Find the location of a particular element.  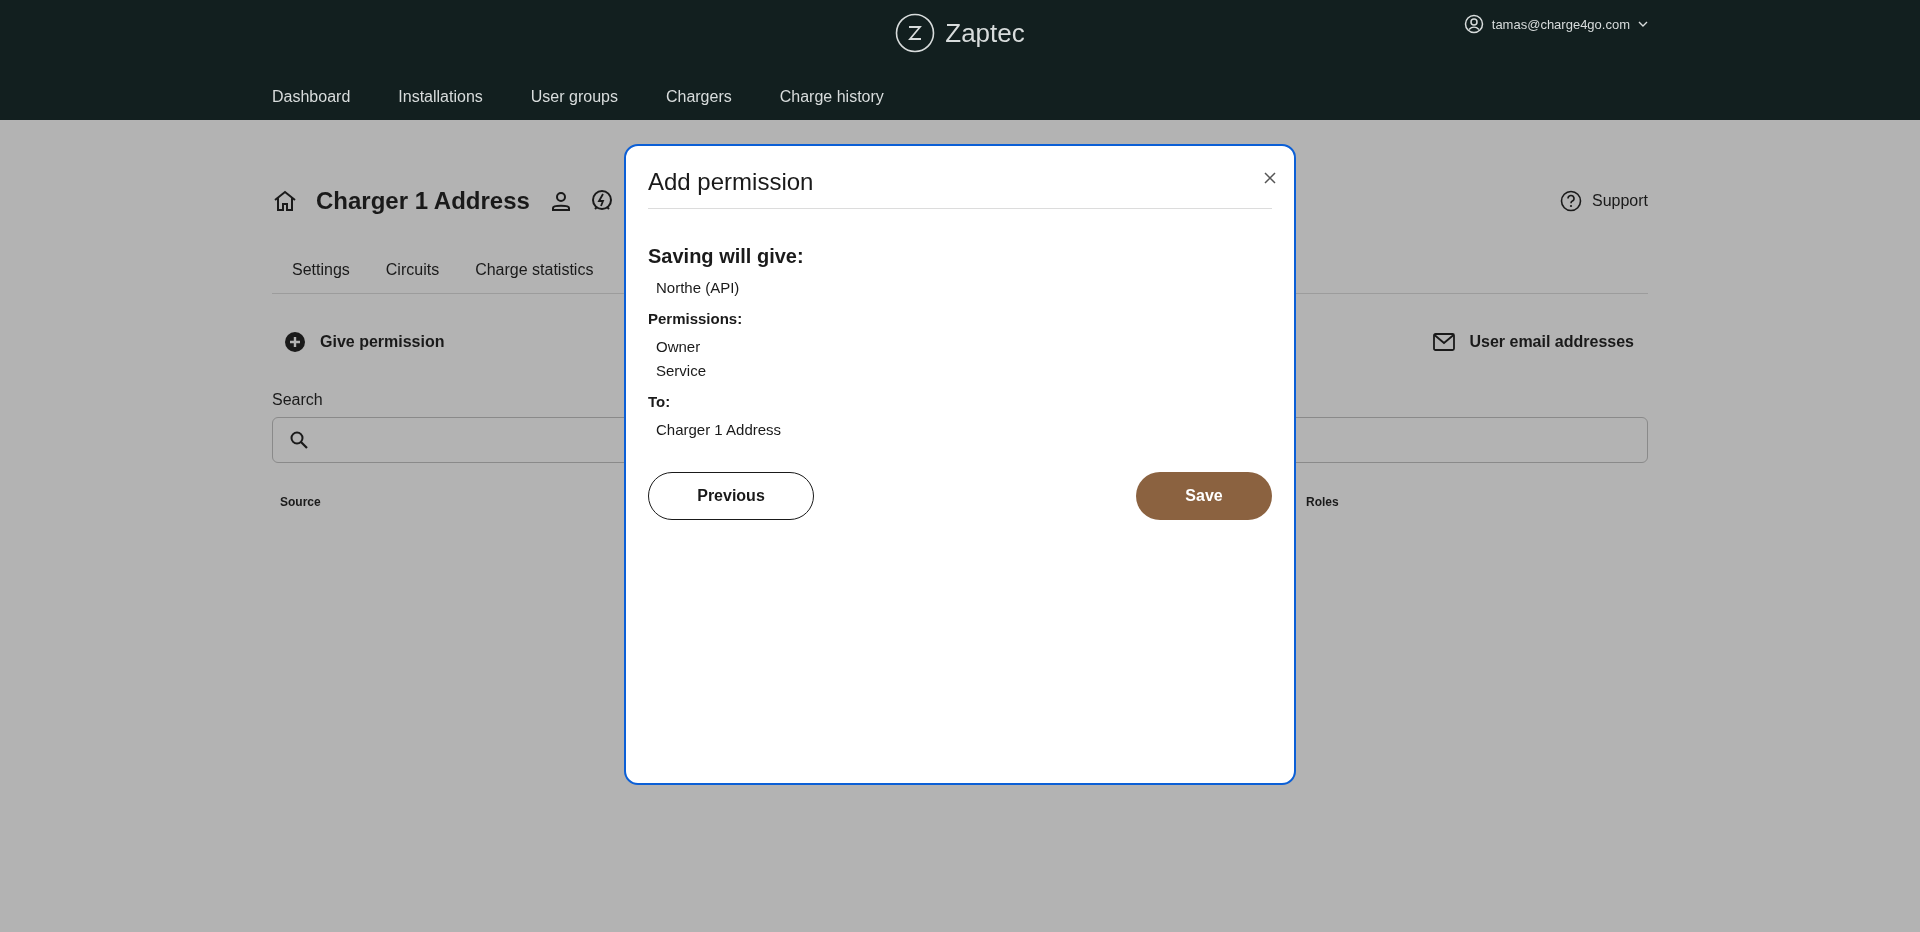

summary-item: Service is located at coordinates (681, 371).